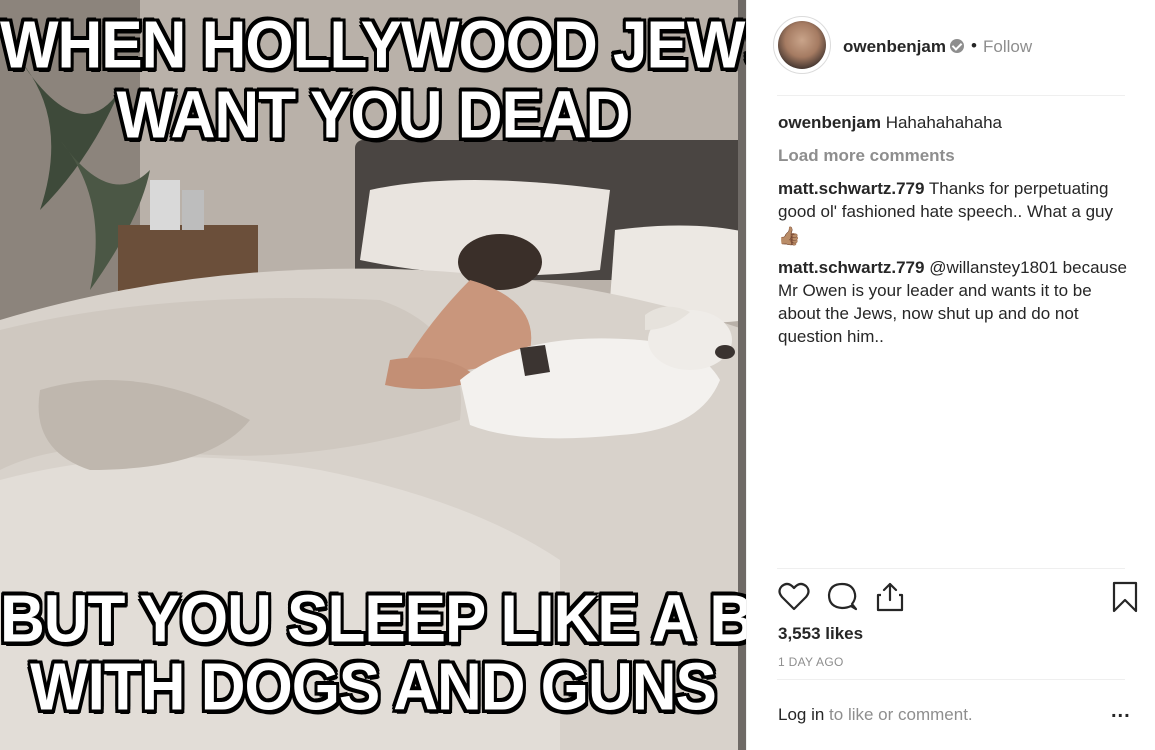 This screenshot has width=1155, height=750. What do you see at coordinates (951, 679) in the screenshot?
I see `footer-divider` at bounding box center [951, 679].